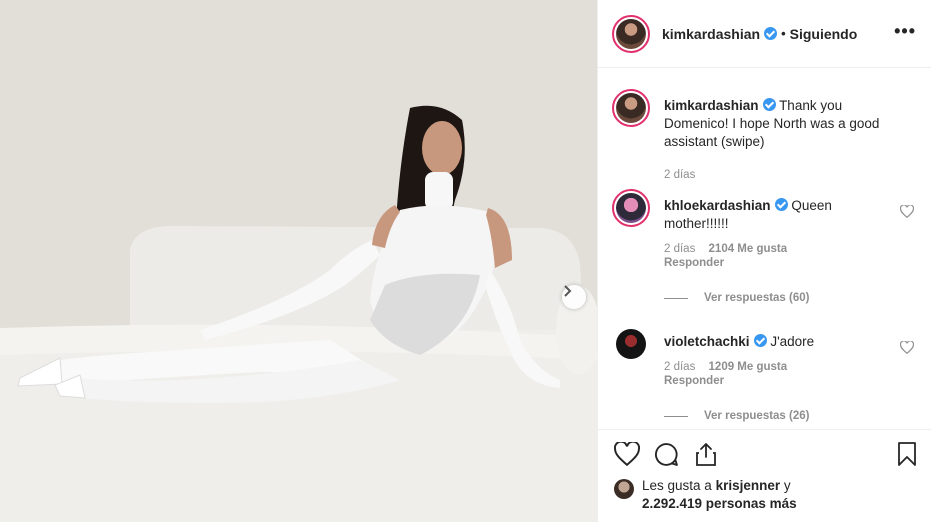  I want to click on comment-likes: 2104 Me gusta, so click(748, 249).